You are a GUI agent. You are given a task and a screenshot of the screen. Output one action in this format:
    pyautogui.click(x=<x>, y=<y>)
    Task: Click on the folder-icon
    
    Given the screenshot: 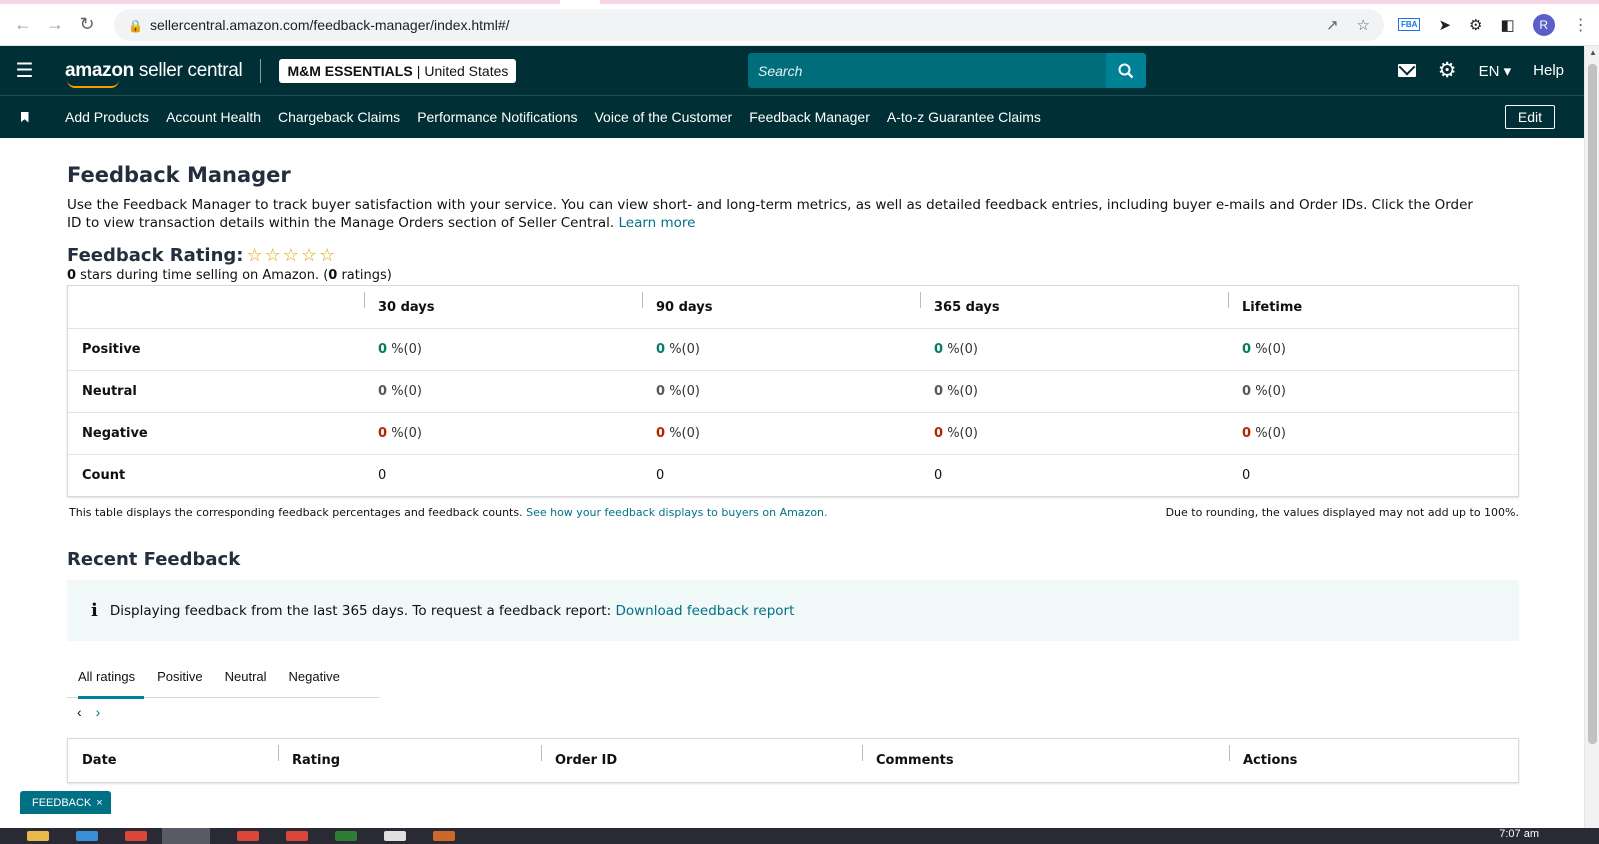 What is the action you would take?
    pyautogui.click(x=38, y=836)
    